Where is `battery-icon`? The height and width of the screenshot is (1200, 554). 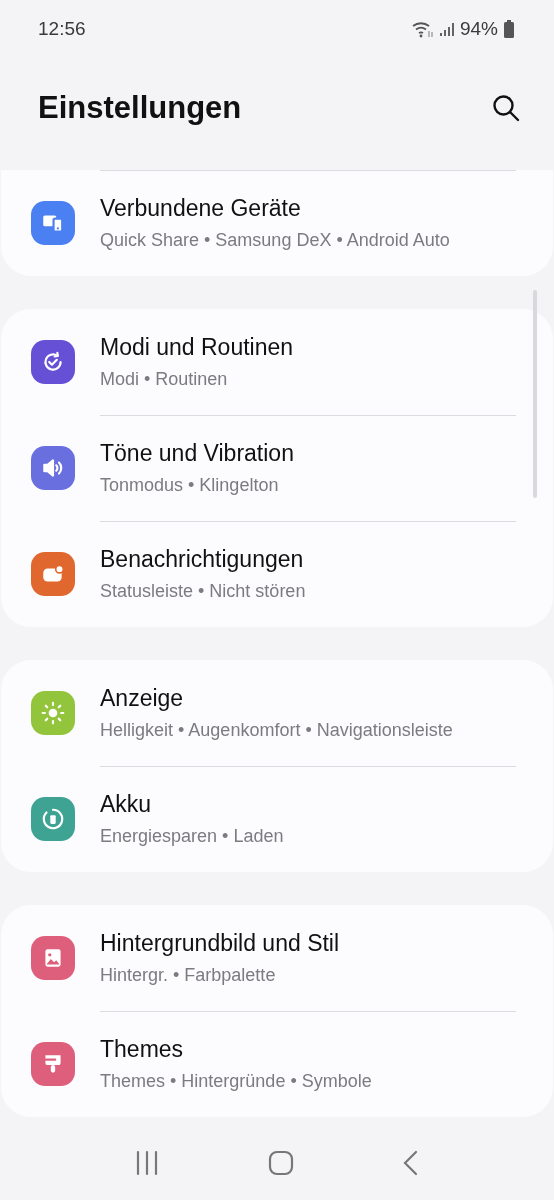
battery-icon is located at coordinates (509, 29).